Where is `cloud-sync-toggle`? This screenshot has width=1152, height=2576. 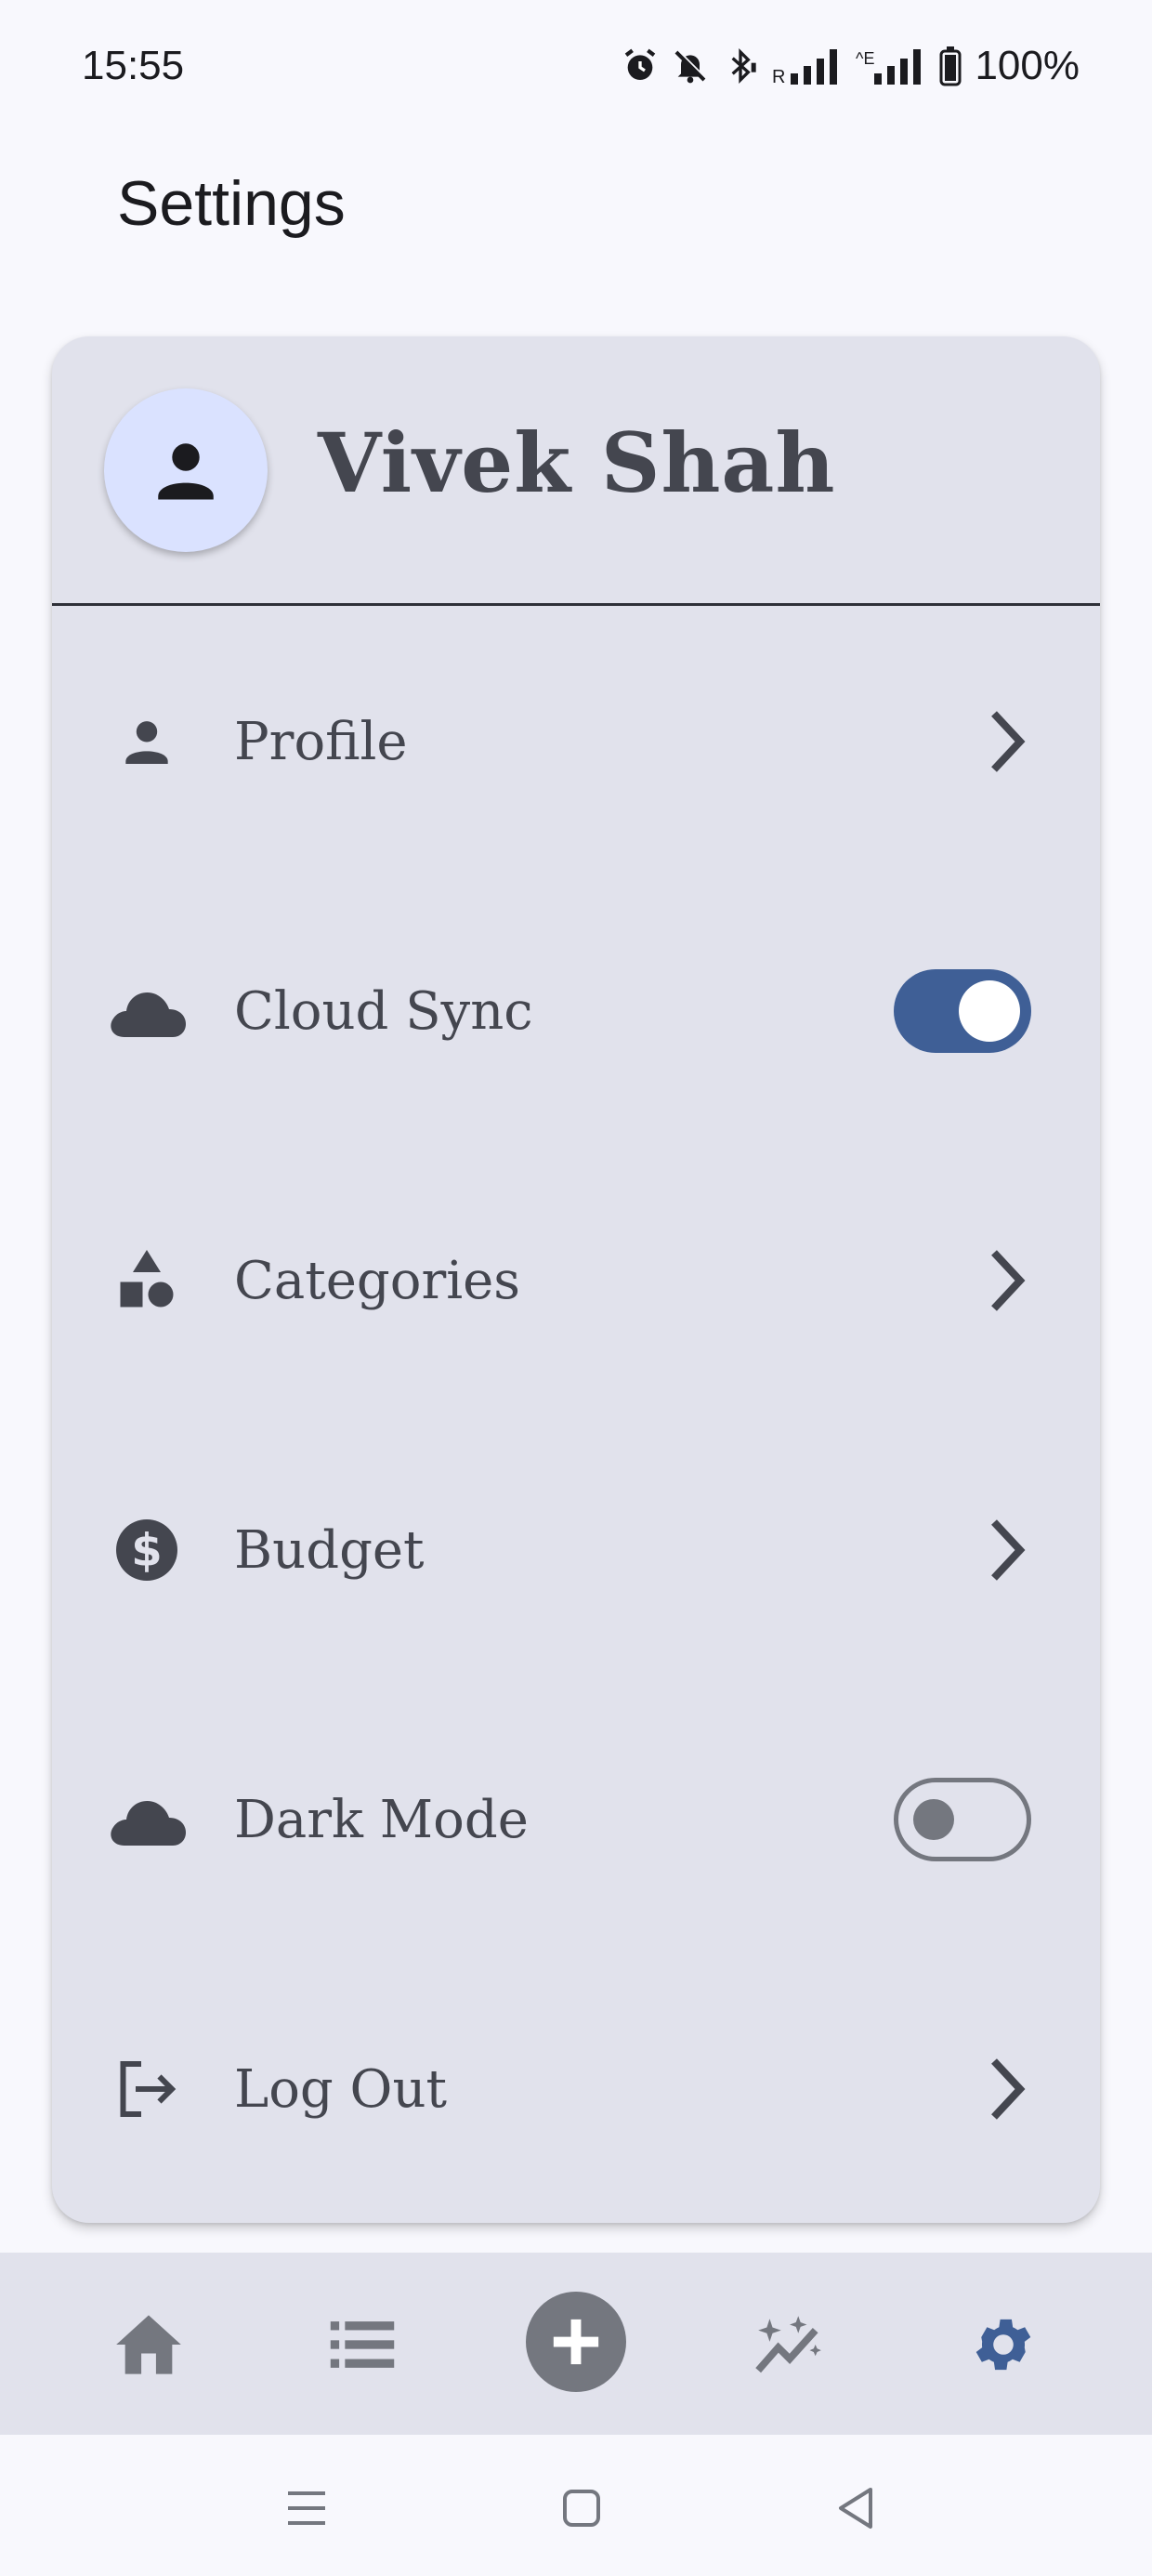 cloud-sync-toggle is located at coordinates (962, 1011).